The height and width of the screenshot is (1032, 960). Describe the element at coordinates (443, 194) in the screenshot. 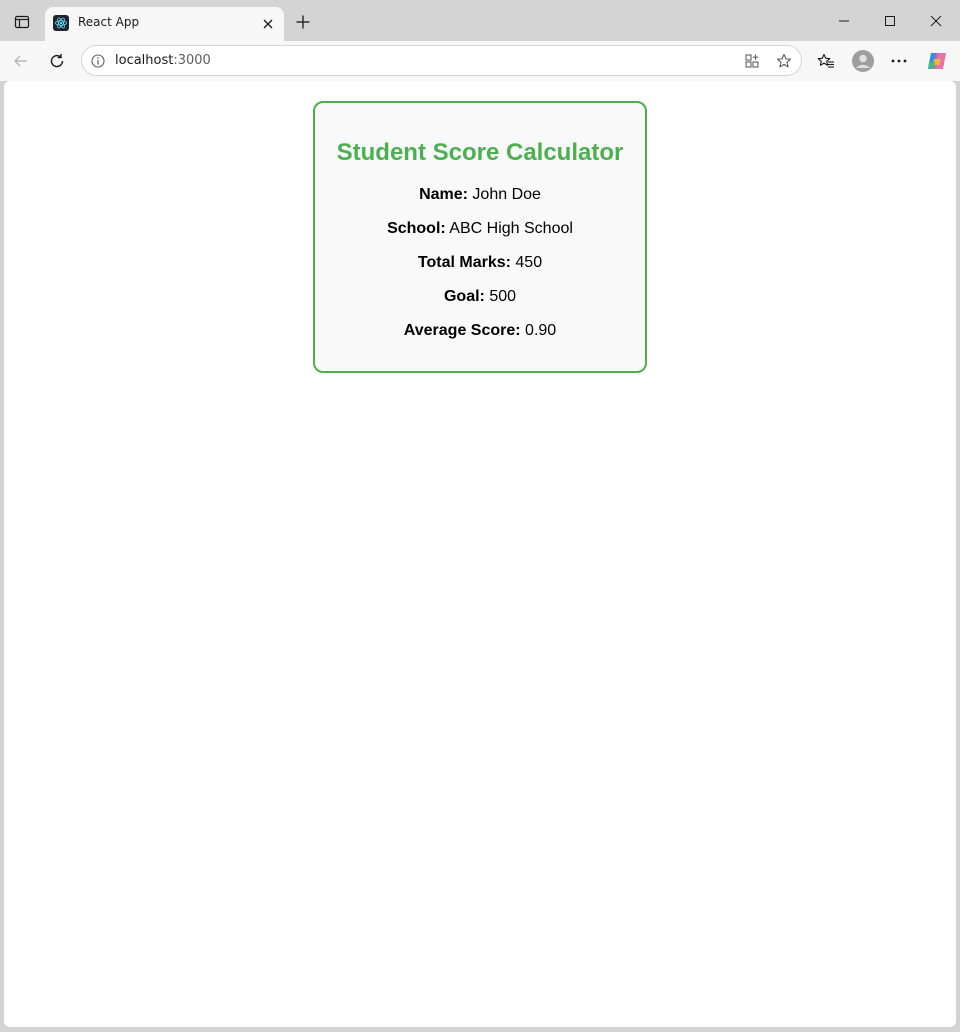

I see `name-label: Name:` at that location.